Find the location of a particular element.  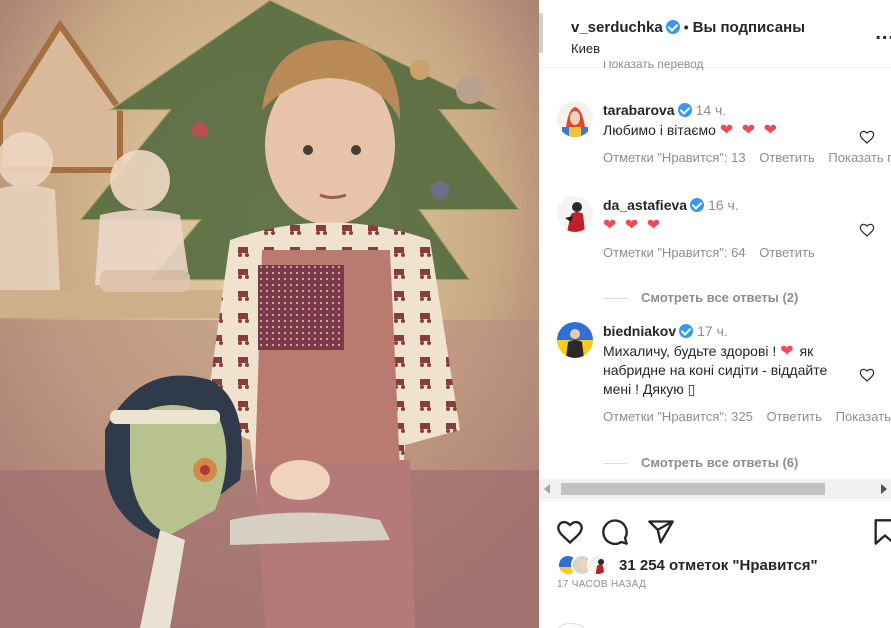

comment-meta: Отметки "Нравится": 64 Ответить is located at coordinates (743, 252).